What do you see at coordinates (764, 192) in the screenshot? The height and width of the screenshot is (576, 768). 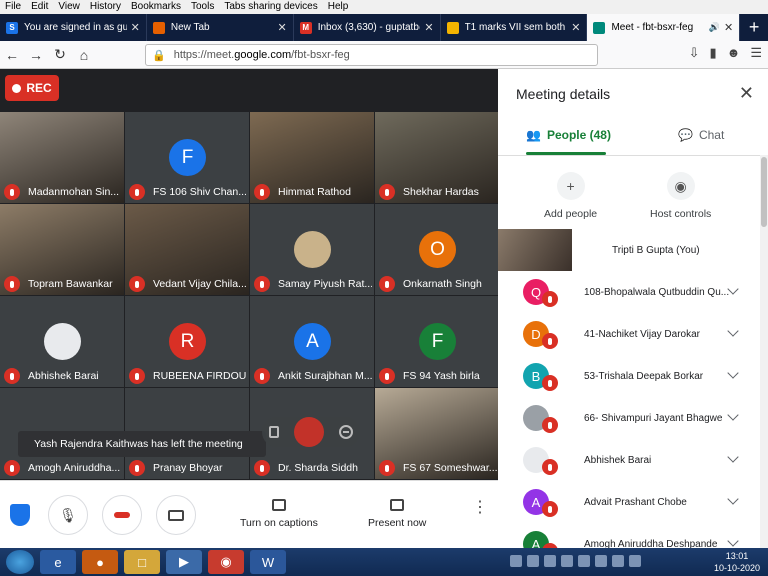 I see `scrollbar-thumb` at bounding box center [764, 192].